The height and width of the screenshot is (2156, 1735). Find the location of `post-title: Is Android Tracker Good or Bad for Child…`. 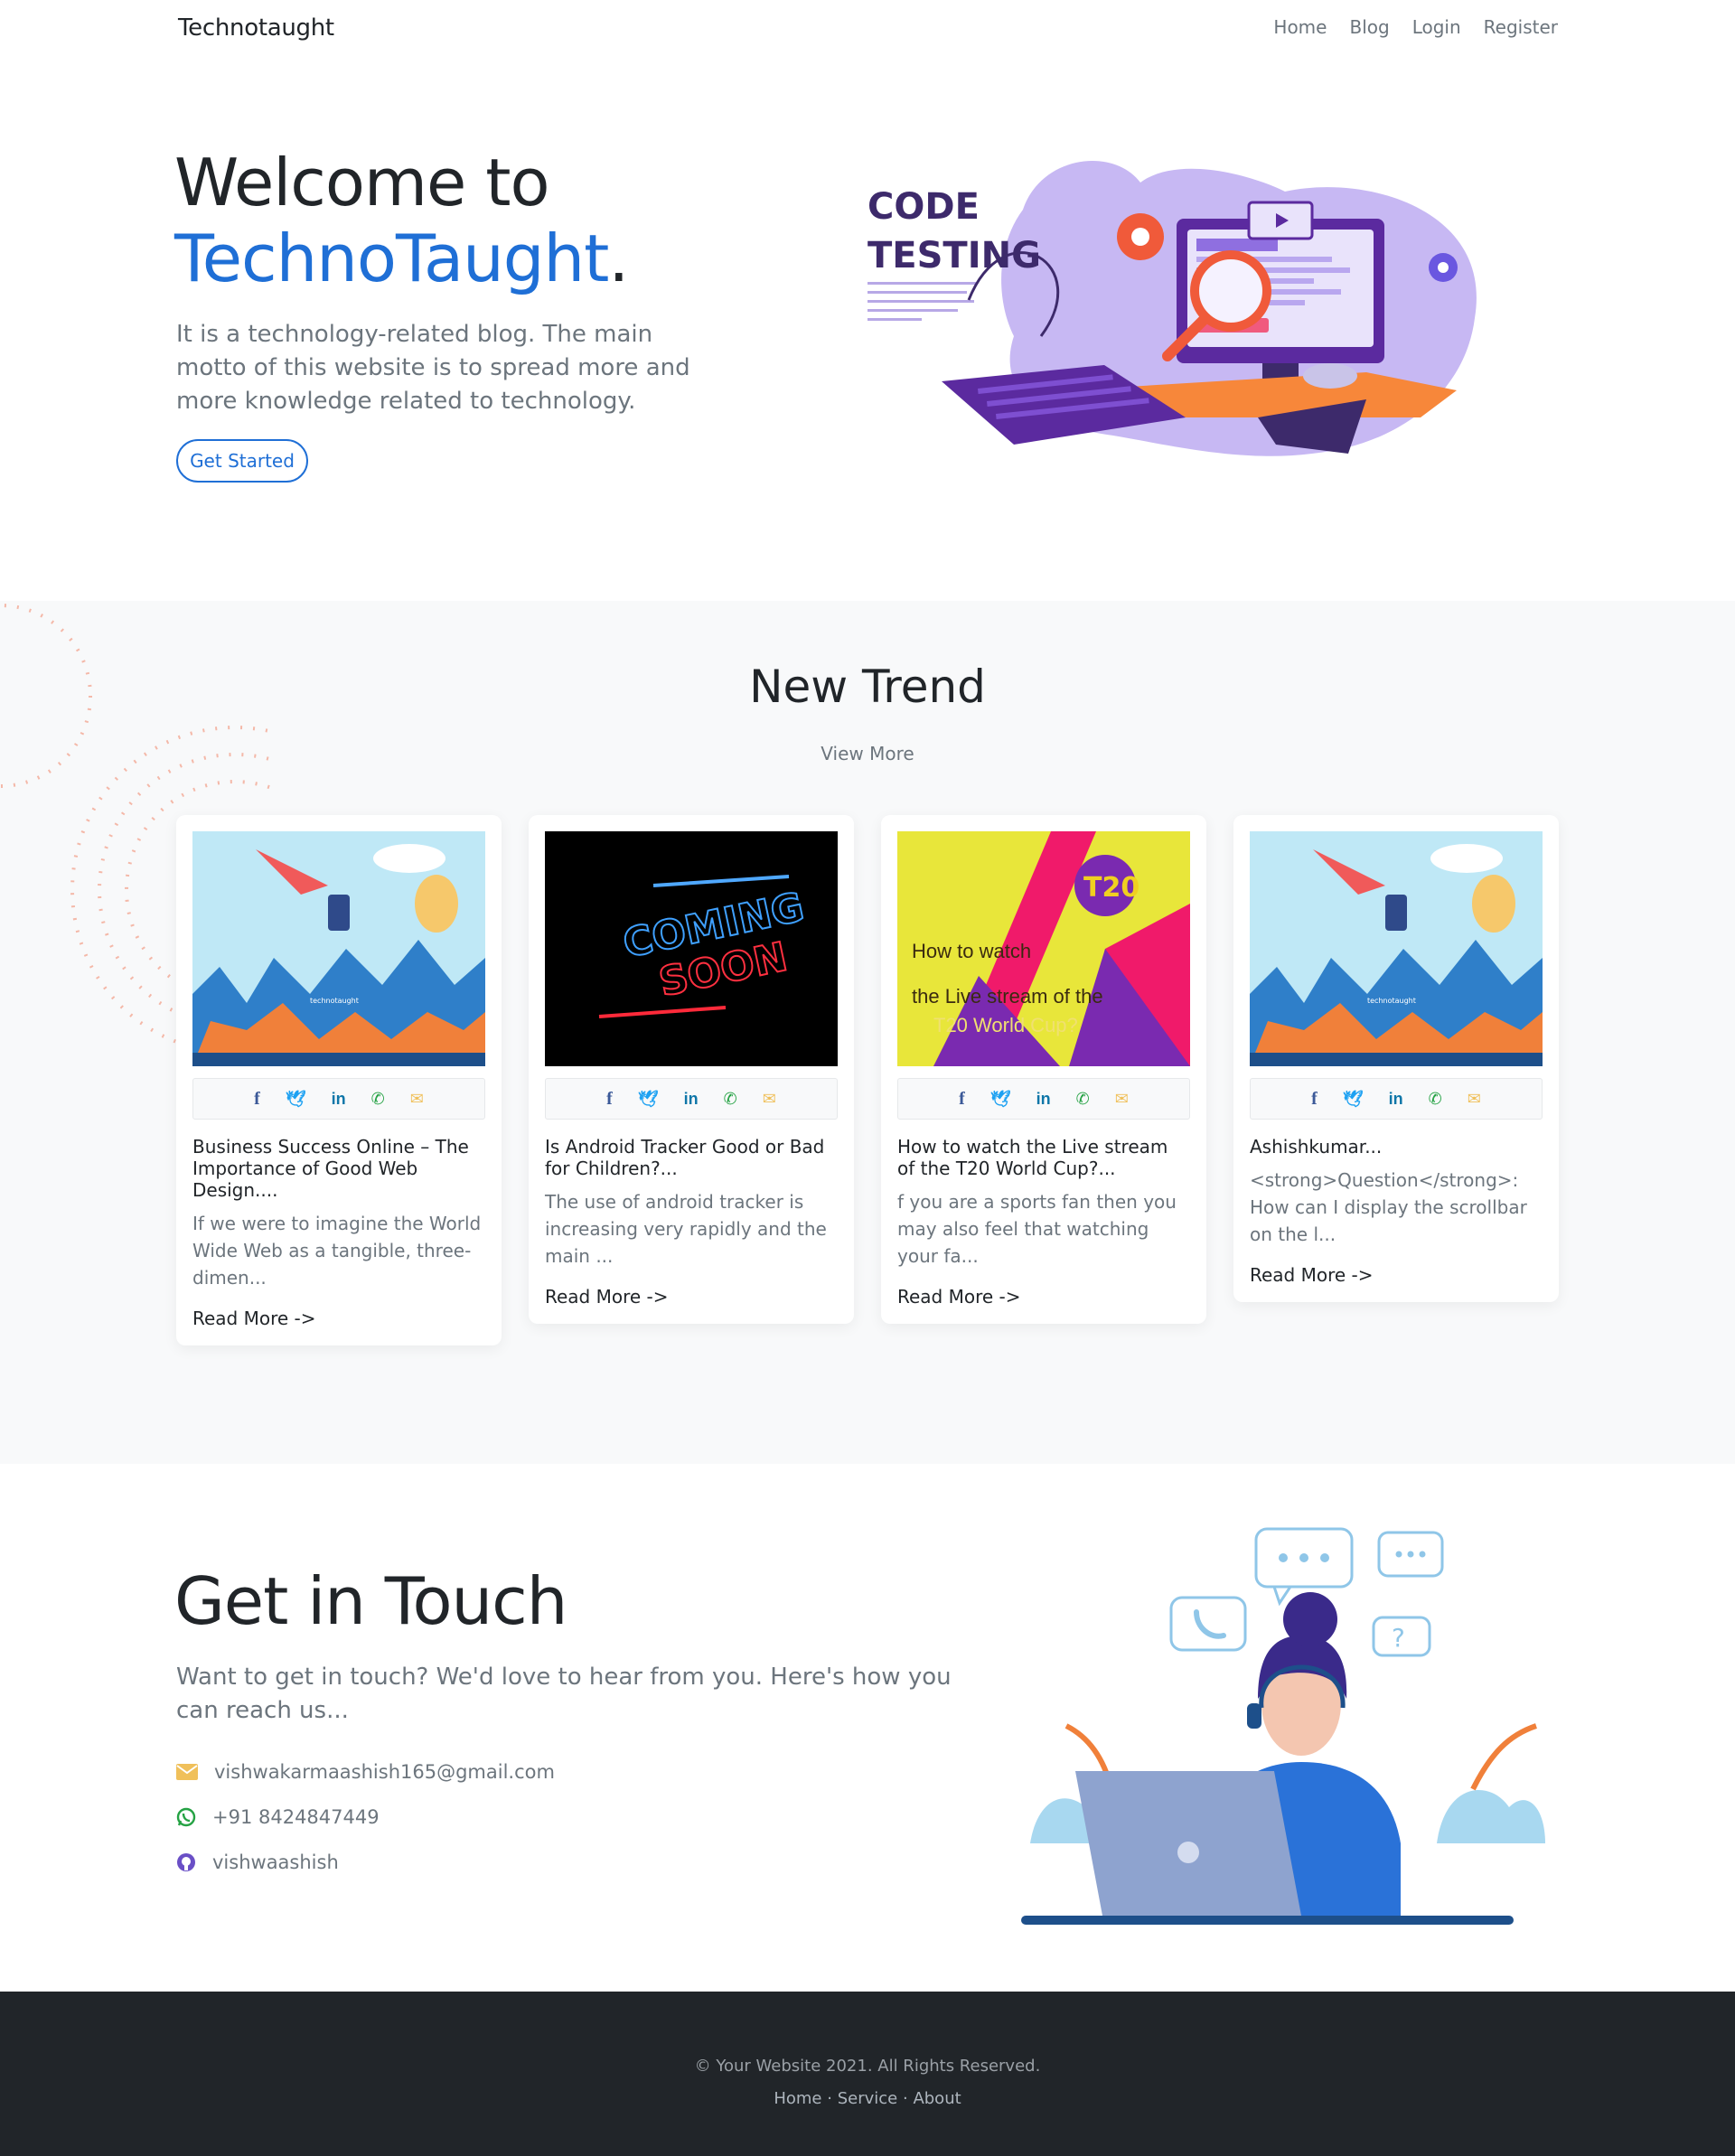

post-title: Is Android Tracker Good or Bad for Child… is located at coordinates (692, 1157).